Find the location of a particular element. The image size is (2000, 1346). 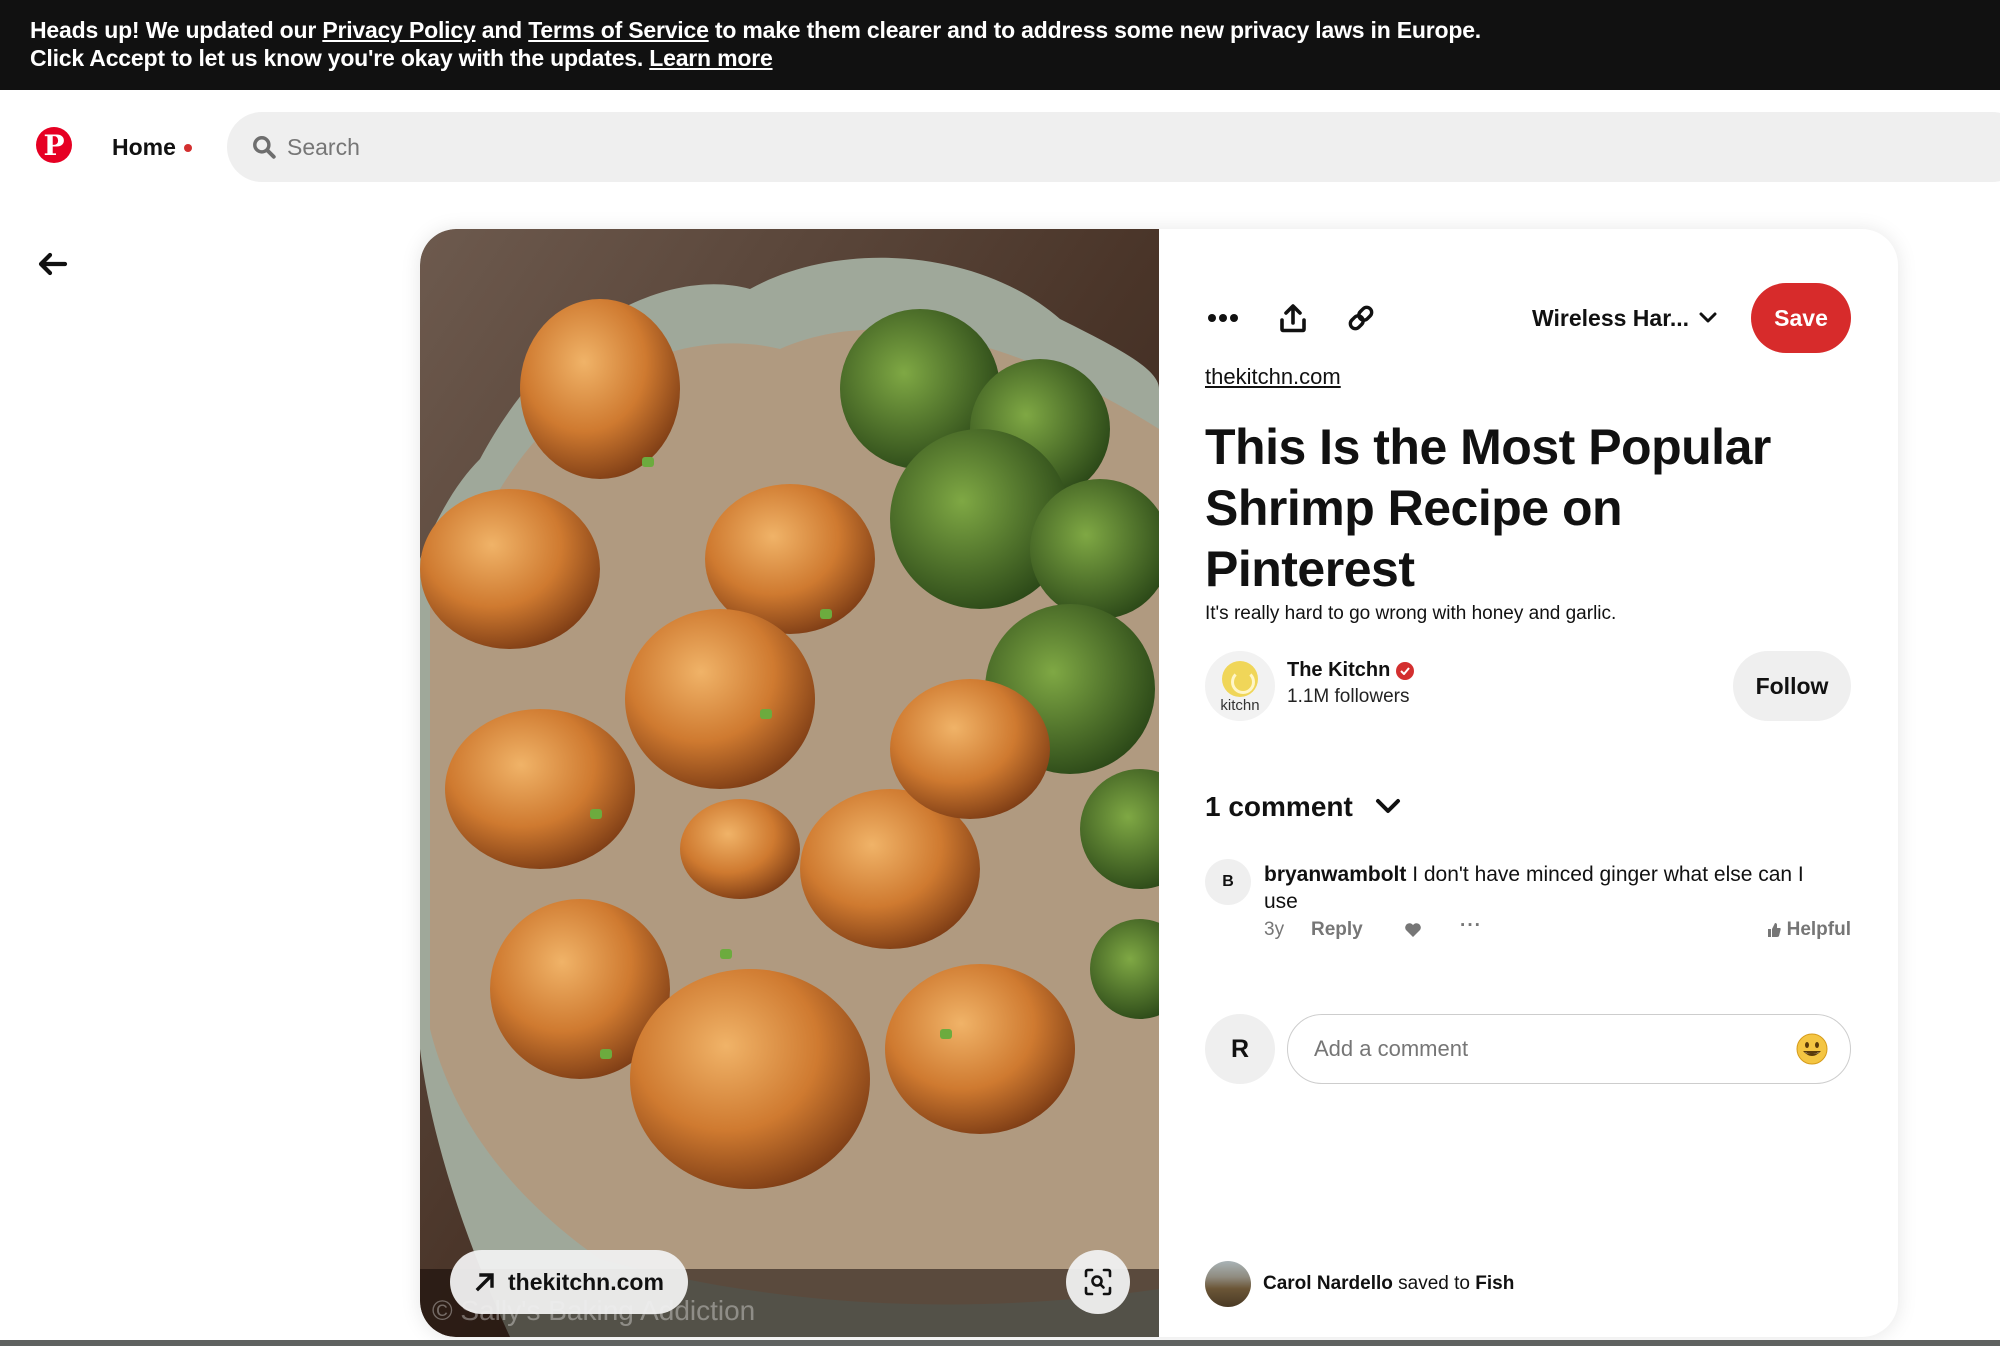

thumbs-up-icon is located at coordinates (1774, 930).